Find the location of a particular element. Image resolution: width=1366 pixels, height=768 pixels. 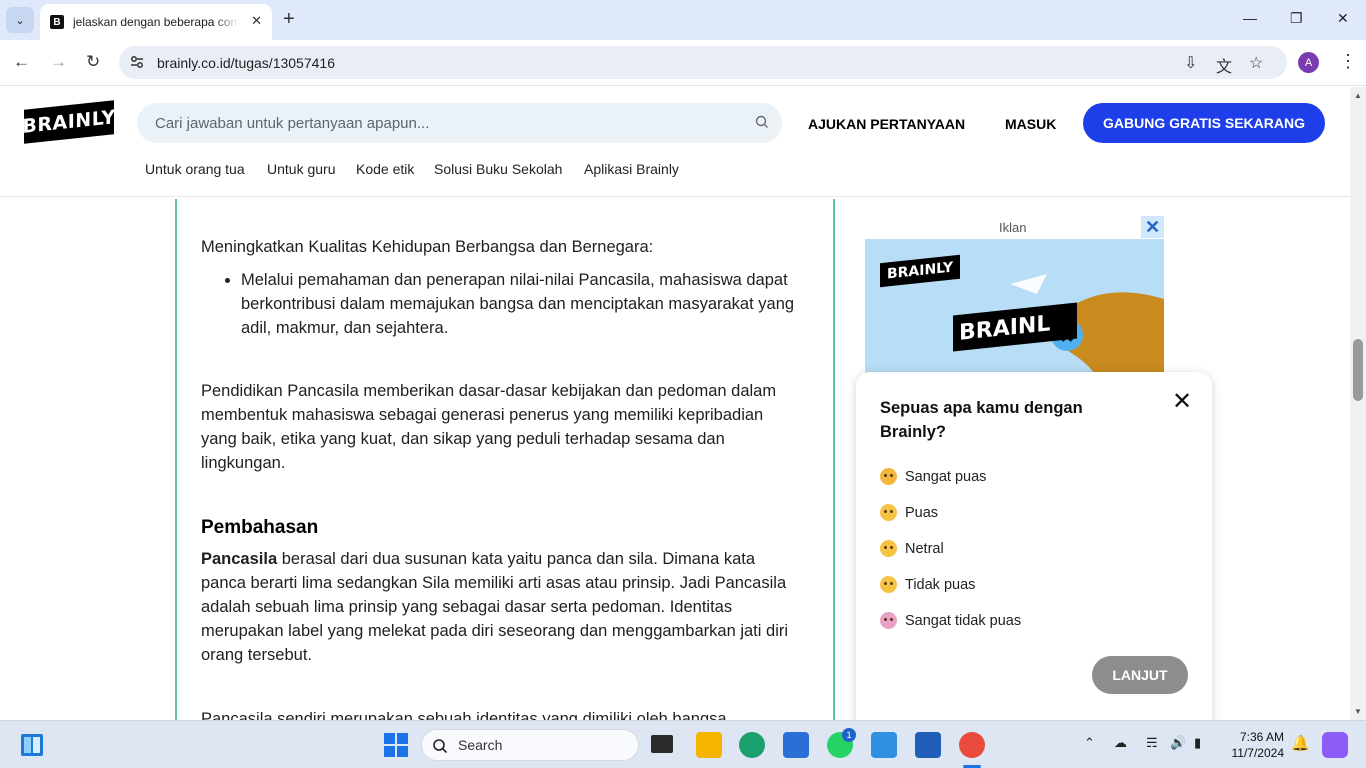

window-close-icon: ✕ is located at coordinates (1343, 18).